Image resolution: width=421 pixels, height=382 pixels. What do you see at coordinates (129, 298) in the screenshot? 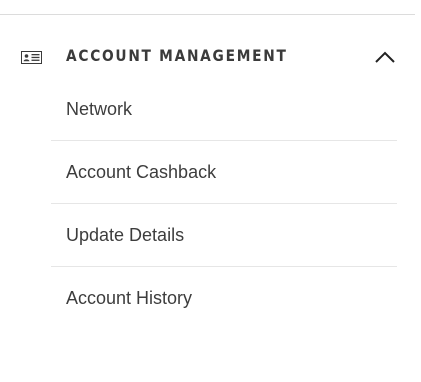
I see `menu-item-label: Account History` at bounding box center [129, 298].